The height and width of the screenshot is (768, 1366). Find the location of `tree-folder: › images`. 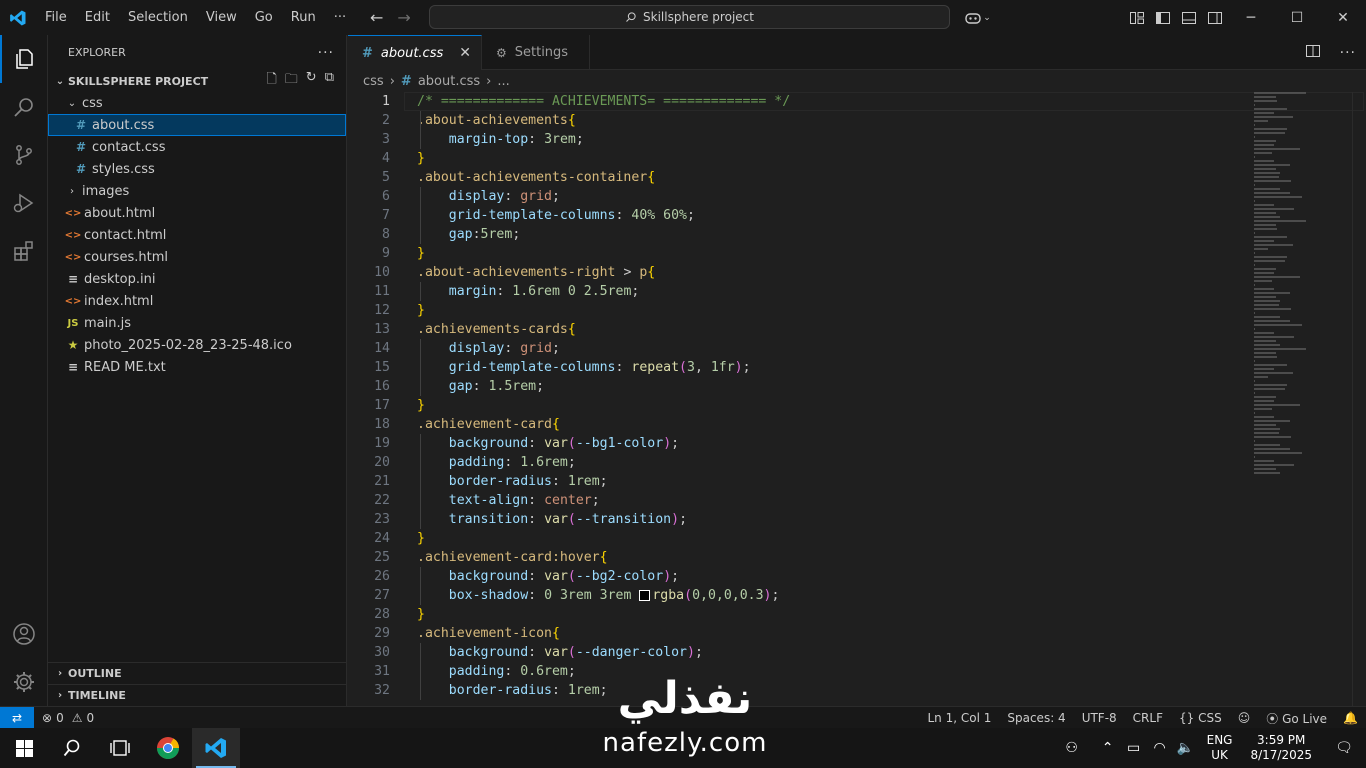

tree-folder: › images is located at coordinates (197, 191).